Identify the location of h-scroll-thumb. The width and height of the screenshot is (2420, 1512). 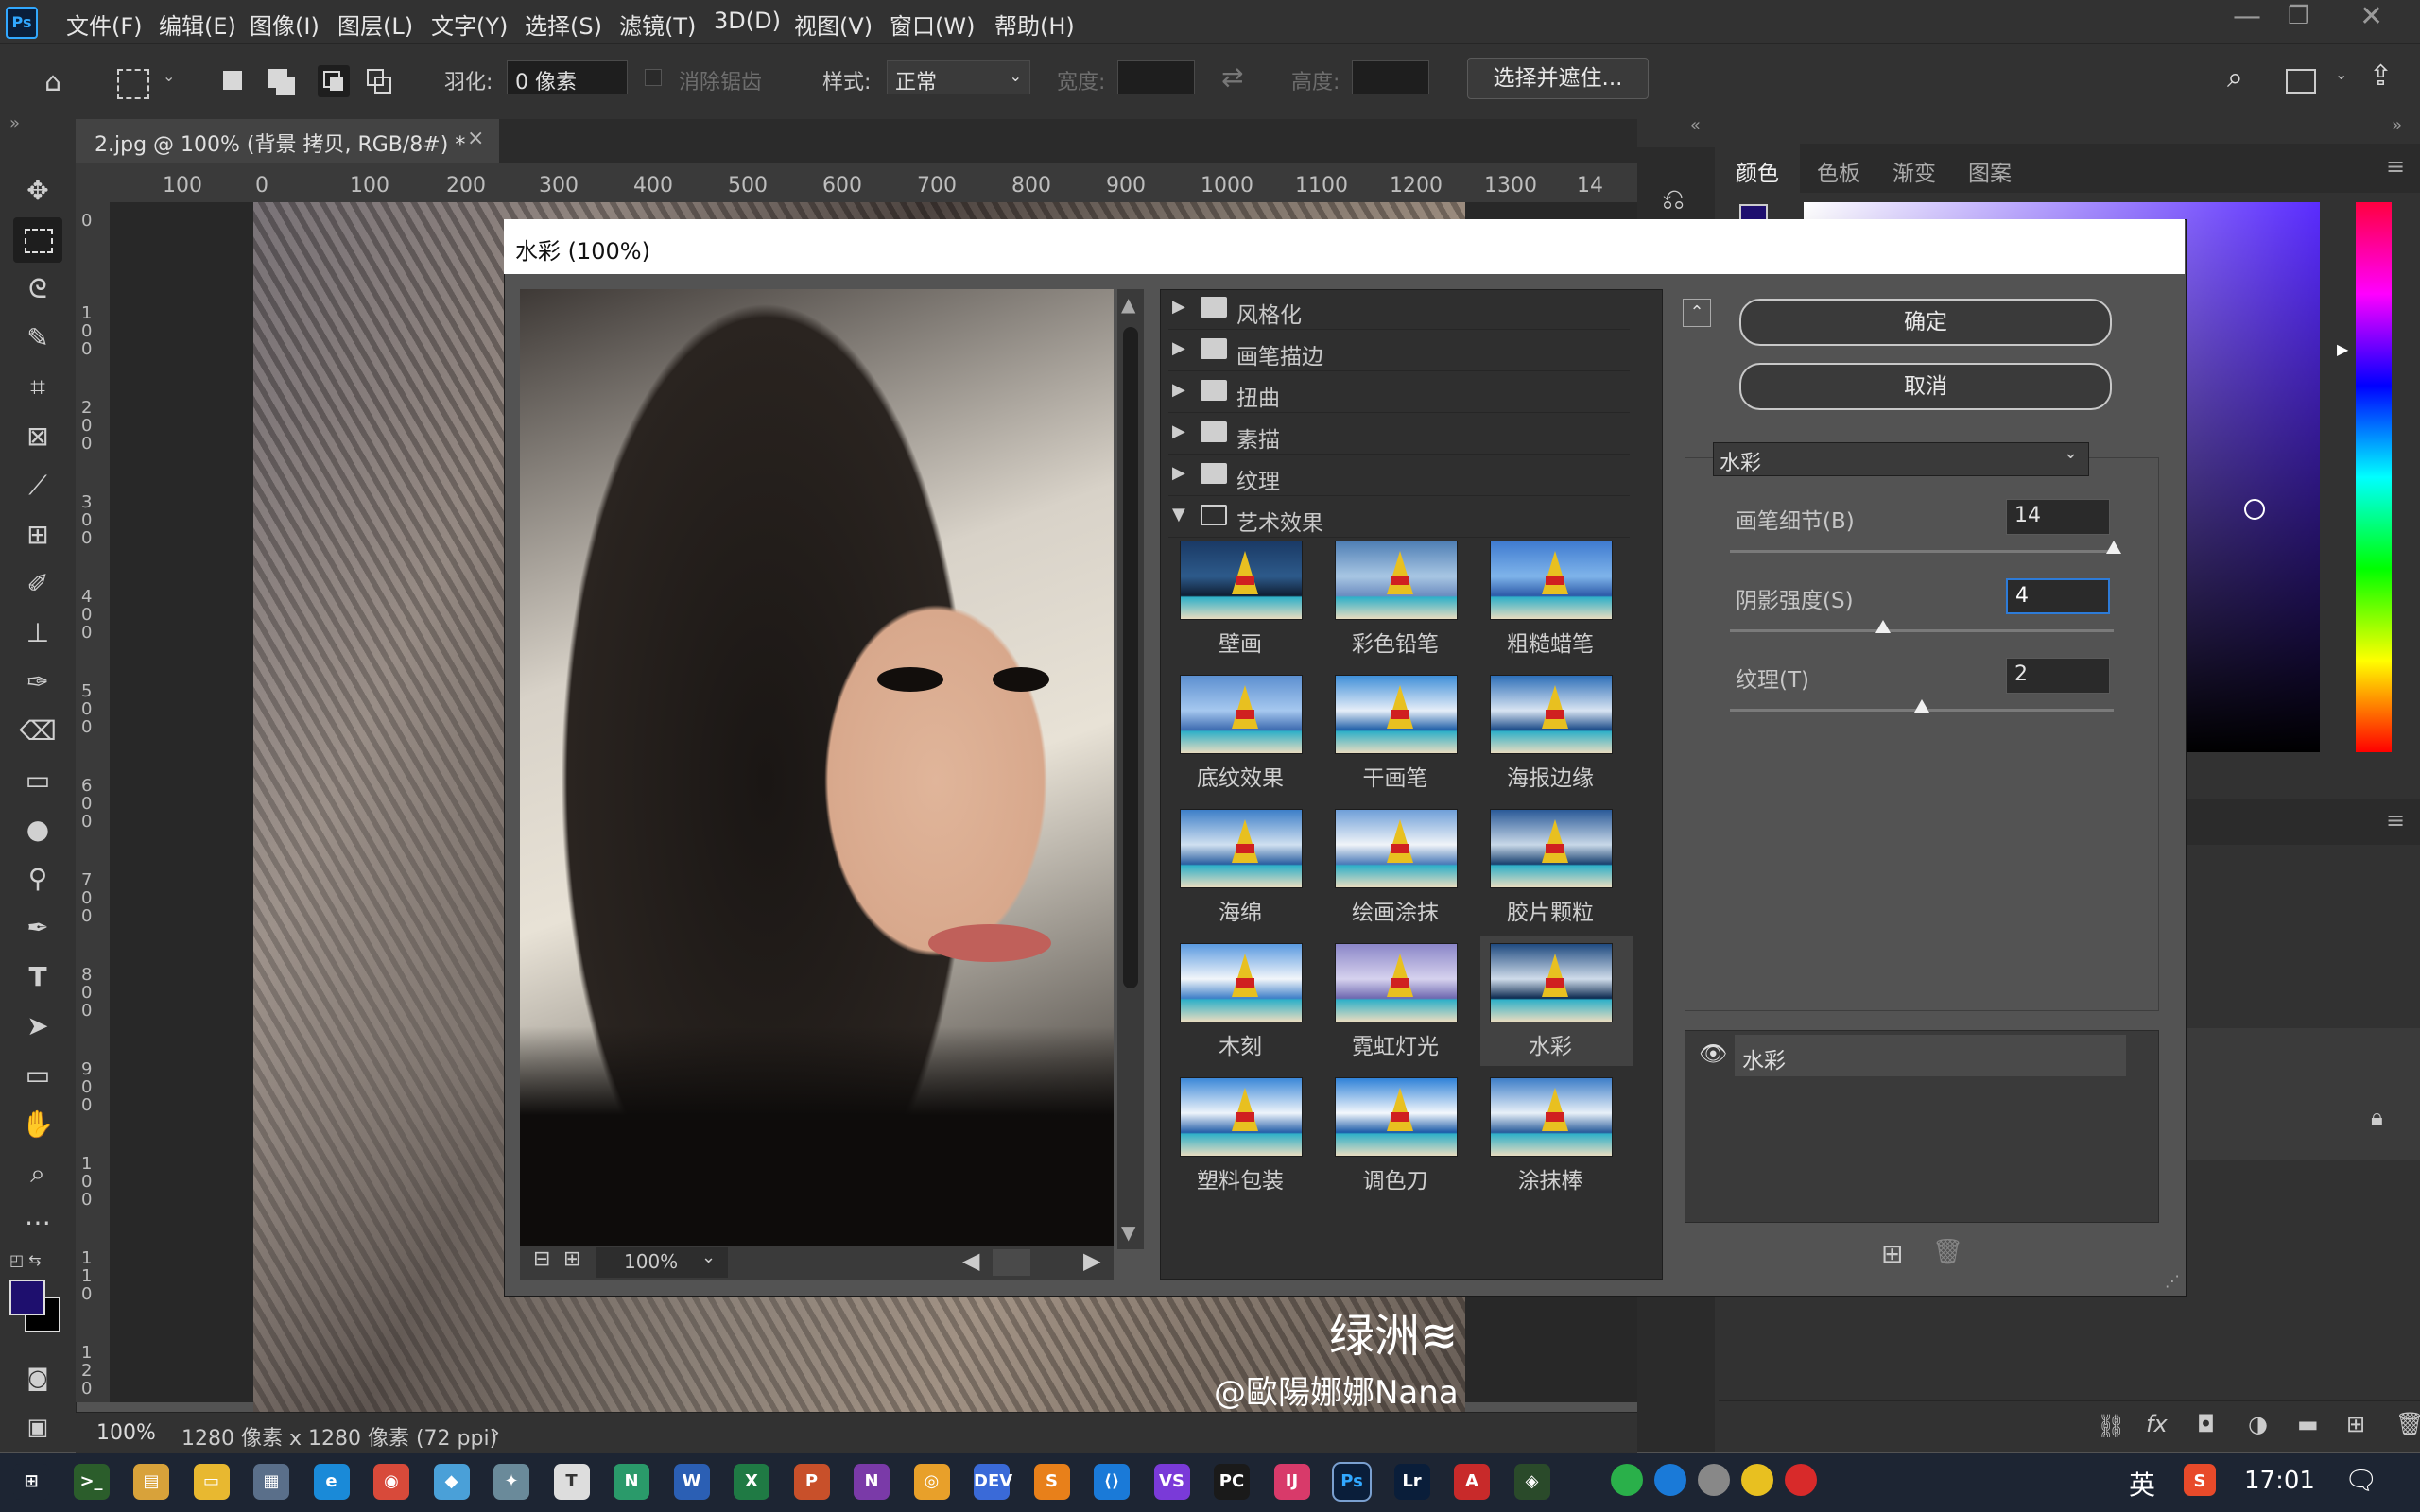
(1012, 1262).